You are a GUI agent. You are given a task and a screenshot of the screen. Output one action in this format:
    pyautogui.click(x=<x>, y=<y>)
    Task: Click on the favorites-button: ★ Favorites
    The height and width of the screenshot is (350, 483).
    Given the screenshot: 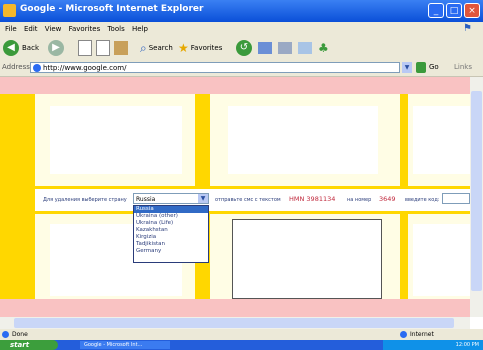 What is the action you would take?
    pyautogui.click(x=200, y=48)
    